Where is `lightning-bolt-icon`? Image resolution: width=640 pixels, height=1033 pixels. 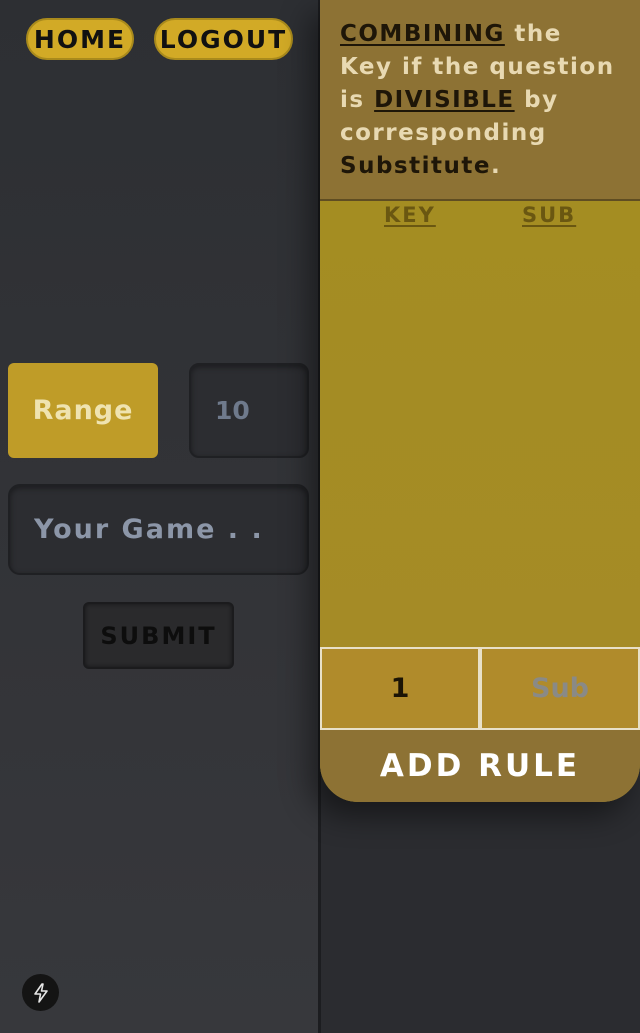
lightning-bolt-icon is located at coordinates (40, 992).